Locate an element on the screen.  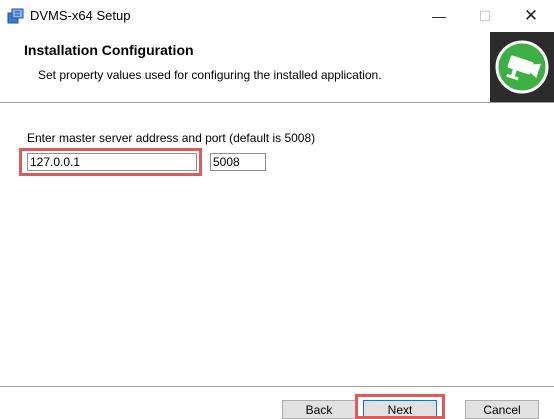
window-title: DVMS-x64 Setup is located at coordinates (80, 15).